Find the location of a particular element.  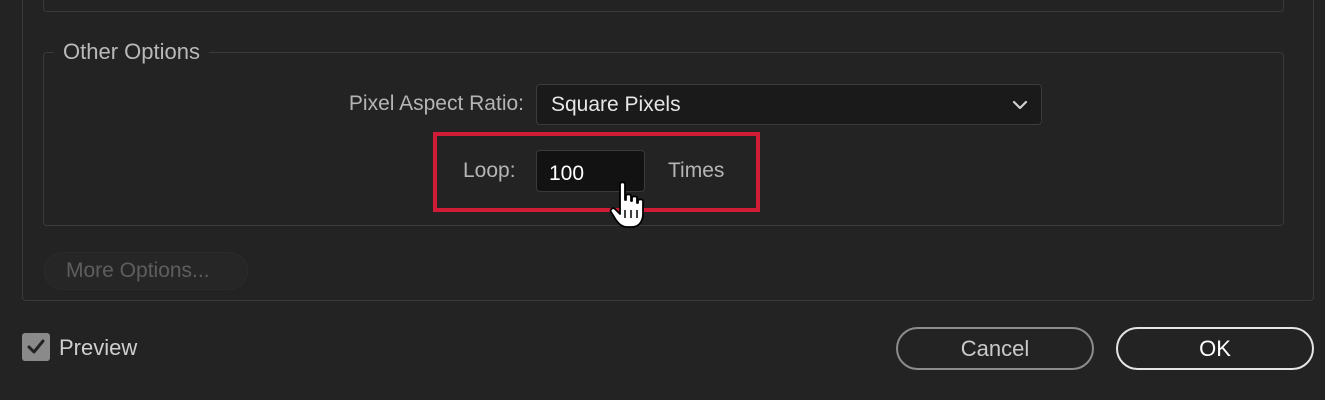

pixel-aspect-ratio-label: Pixel Aspect Ratio: is located at coordinates (436, 103).